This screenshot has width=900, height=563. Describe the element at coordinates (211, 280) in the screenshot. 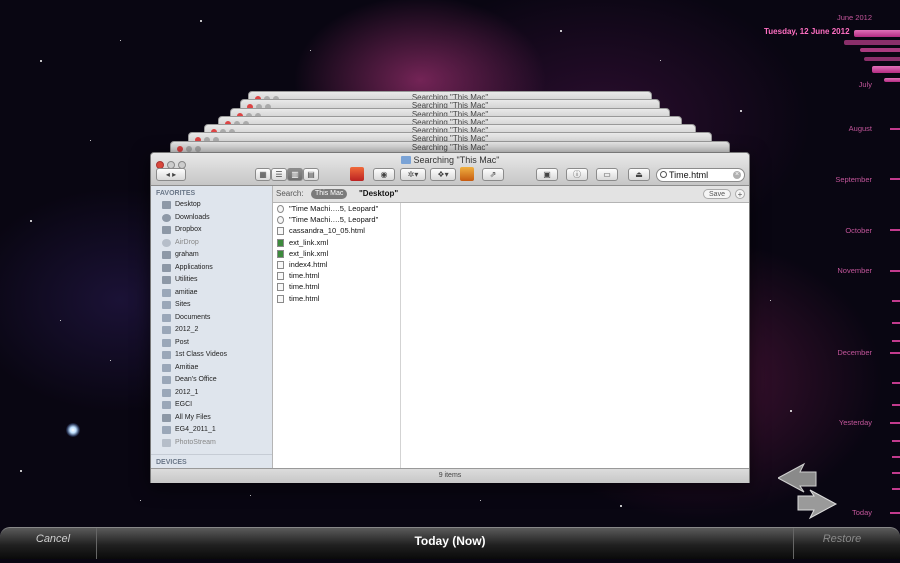

I see `sidebar-item-utilities: Utilities` at that location.